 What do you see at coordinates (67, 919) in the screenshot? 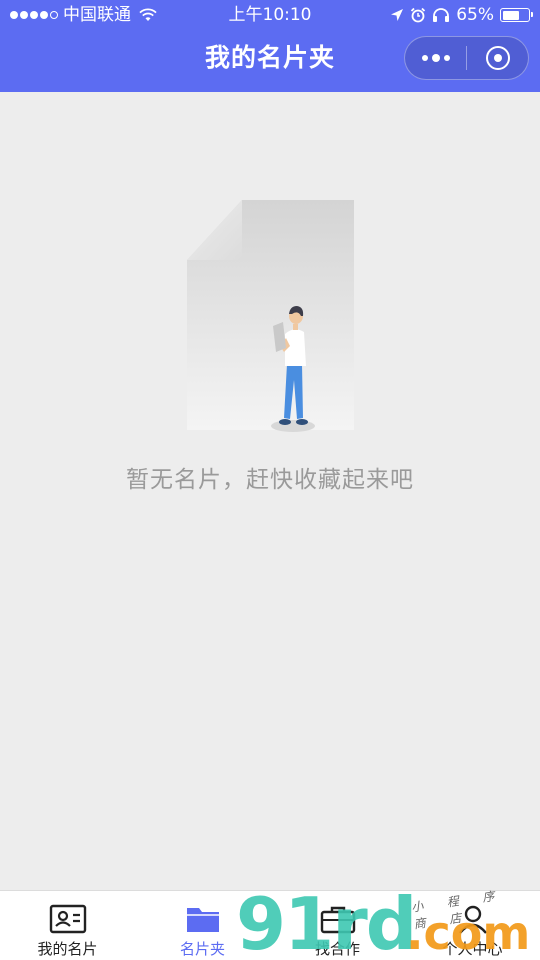
I see `id-card-icon` at bounding box center [67, 919].